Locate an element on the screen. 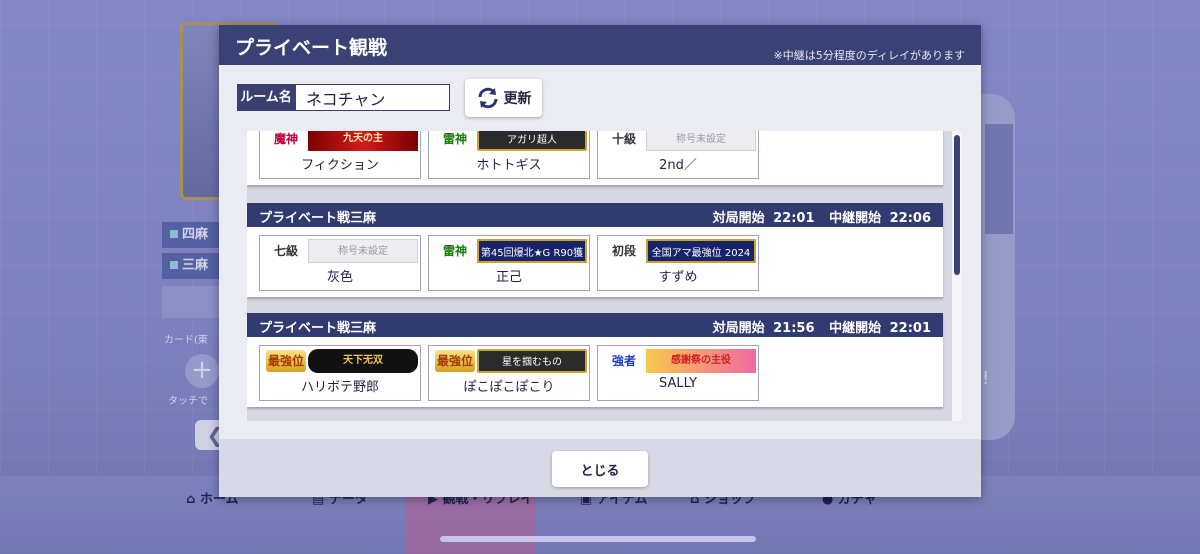 This screenshot has width=1200, height=554. start-time: 22:01 is located at coordinates (794, 218).